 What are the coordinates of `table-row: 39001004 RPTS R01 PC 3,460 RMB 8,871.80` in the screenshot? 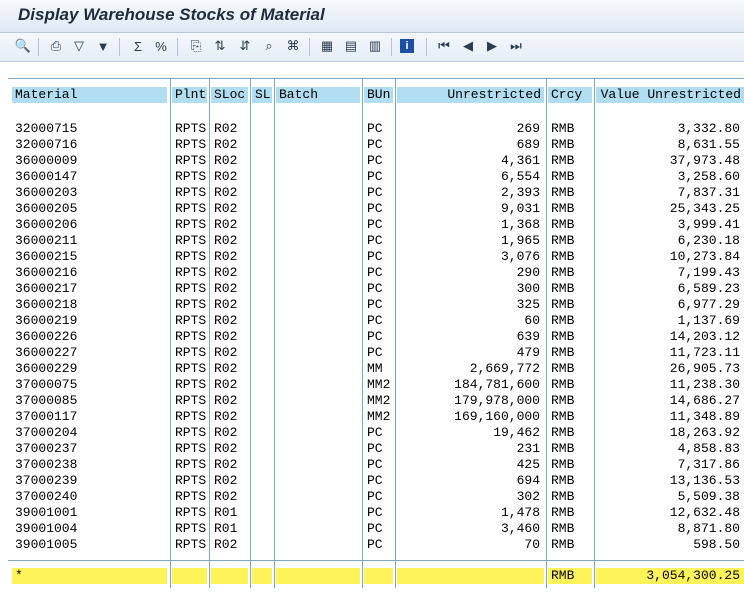 It's located at (376, 529).